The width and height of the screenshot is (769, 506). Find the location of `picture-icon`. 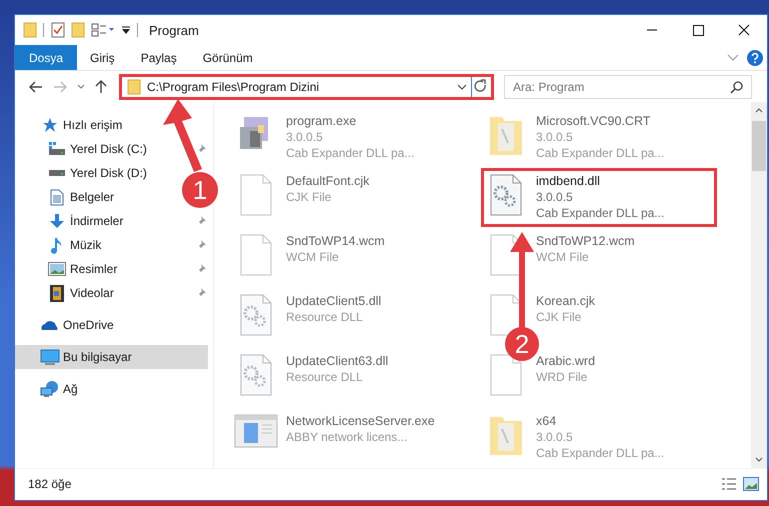

picture-icon is located at coordinates (57, 269).